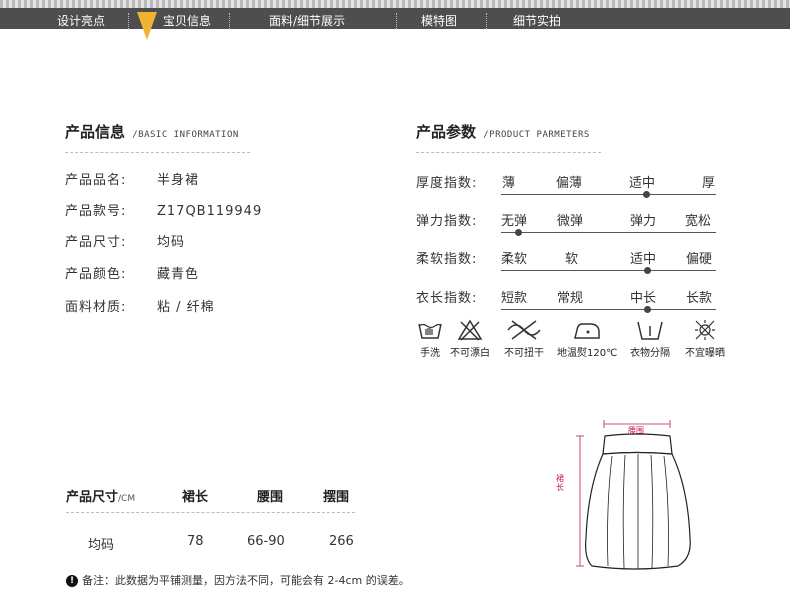  Describe the element at coordinates (195, 541) in the screenshot. I see `size-cell-length: 78` at that location.